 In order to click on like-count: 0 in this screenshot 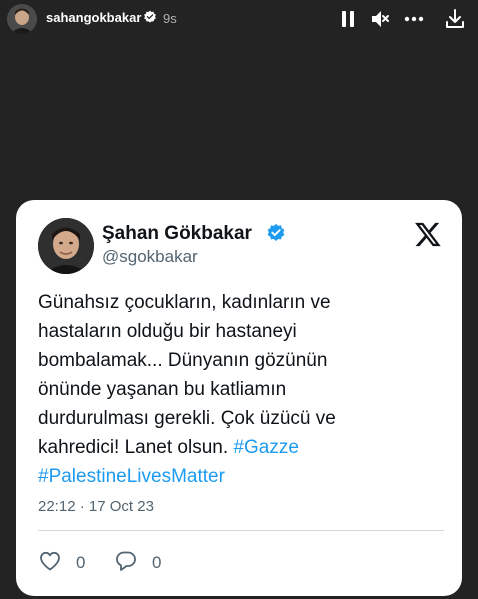, I will do `click(81, 562)`.